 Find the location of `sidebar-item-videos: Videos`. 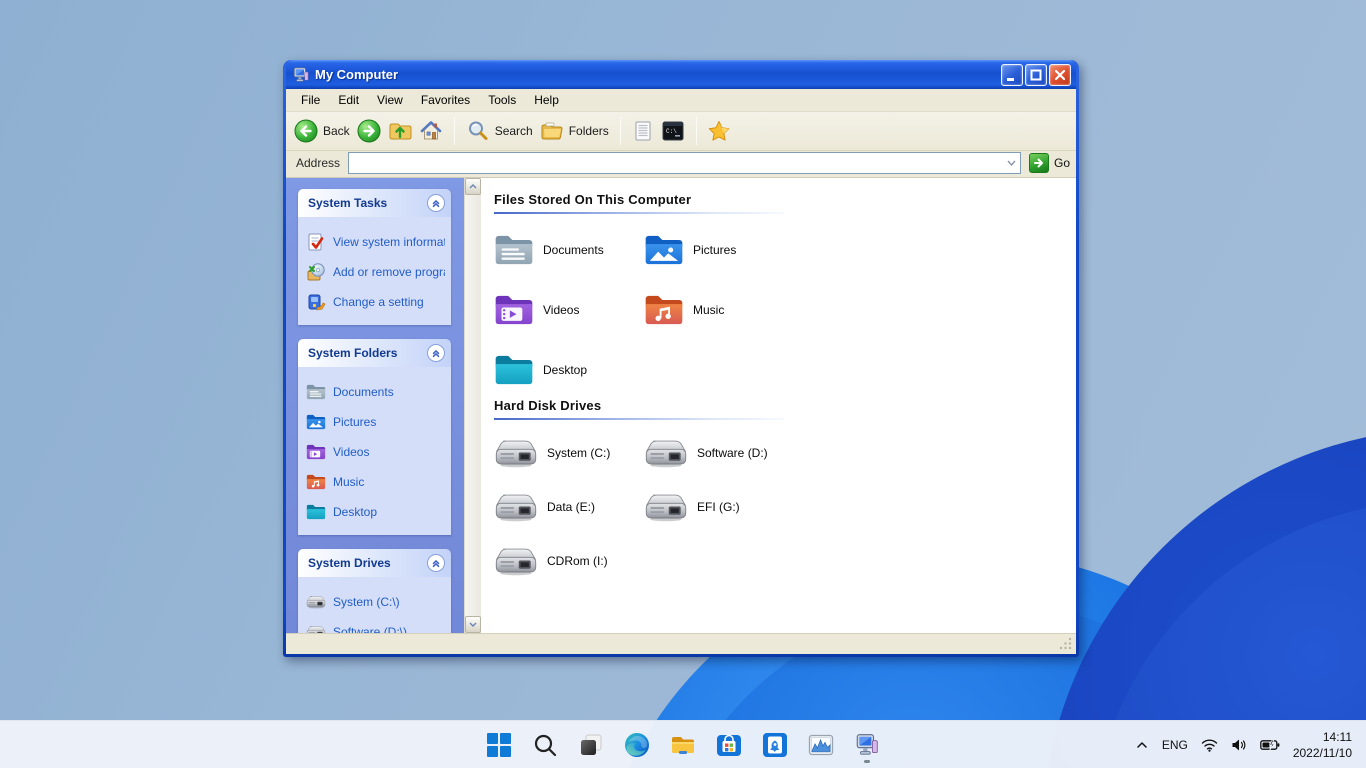

sidebar-item-videos: Videos is located at coordinates (375, 452).